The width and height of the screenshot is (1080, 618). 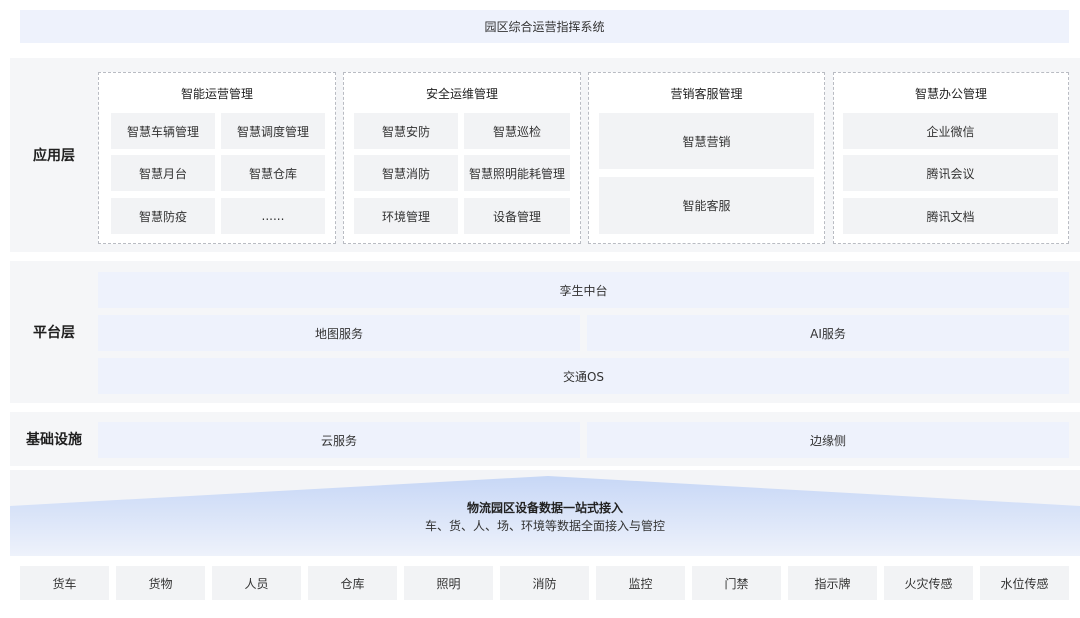 I want to click on item-tencent-docs: 腾讯文档, so click(x=950, y=216).